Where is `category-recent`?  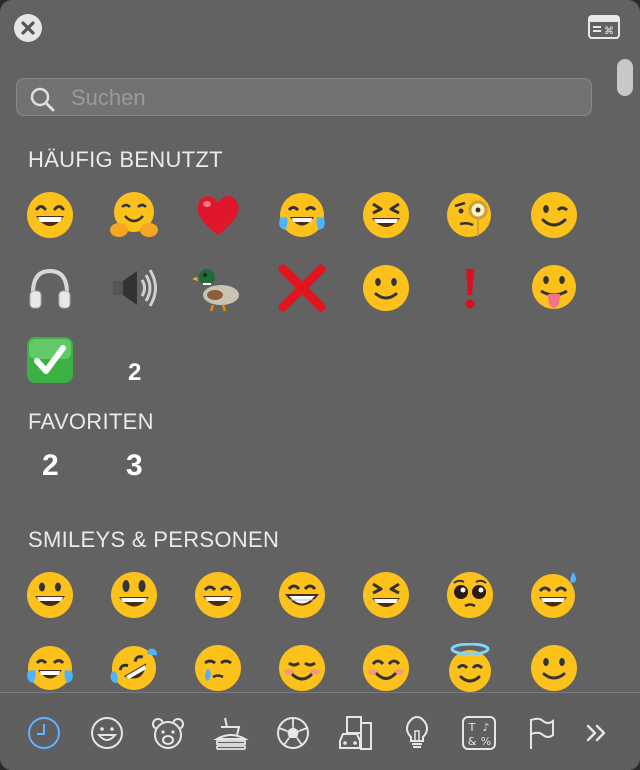
category-recent is located at coordinates (44, 733).